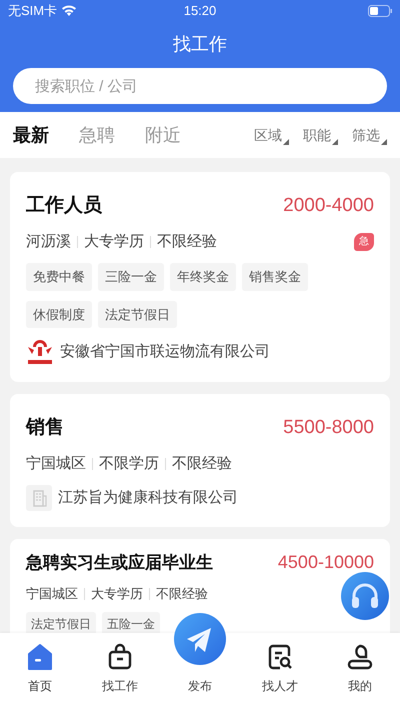 This screenshot has width=400, height=711. I want to click on nav-tab: 找人才, so click(280, 669).